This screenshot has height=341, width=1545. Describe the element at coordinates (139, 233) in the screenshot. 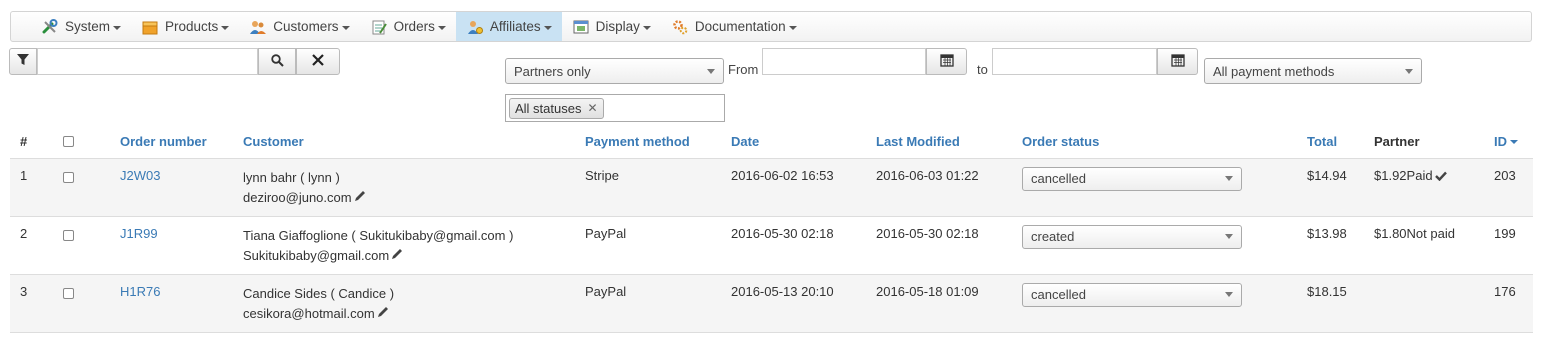

I see `order-number-link: J1R99` at that location.